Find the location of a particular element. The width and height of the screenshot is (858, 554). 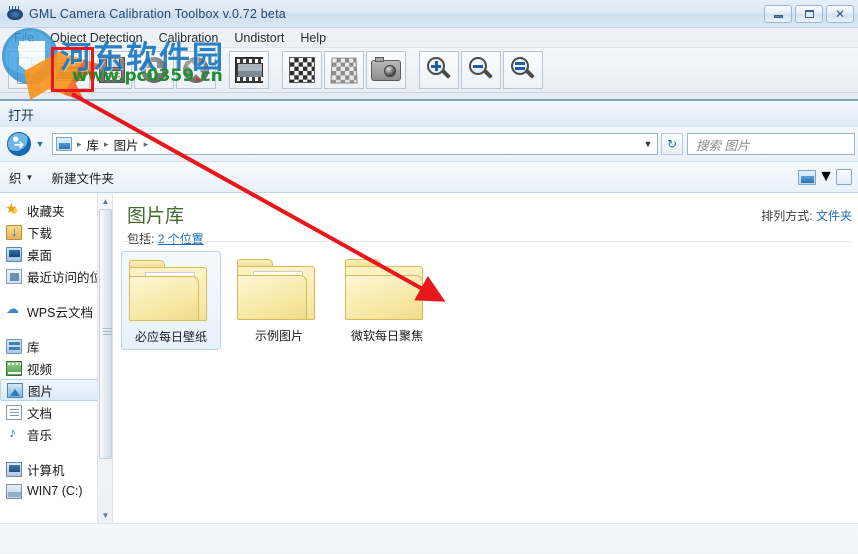

list-item-label: 必应每日壁纸 is located at coordinates (170, 337).